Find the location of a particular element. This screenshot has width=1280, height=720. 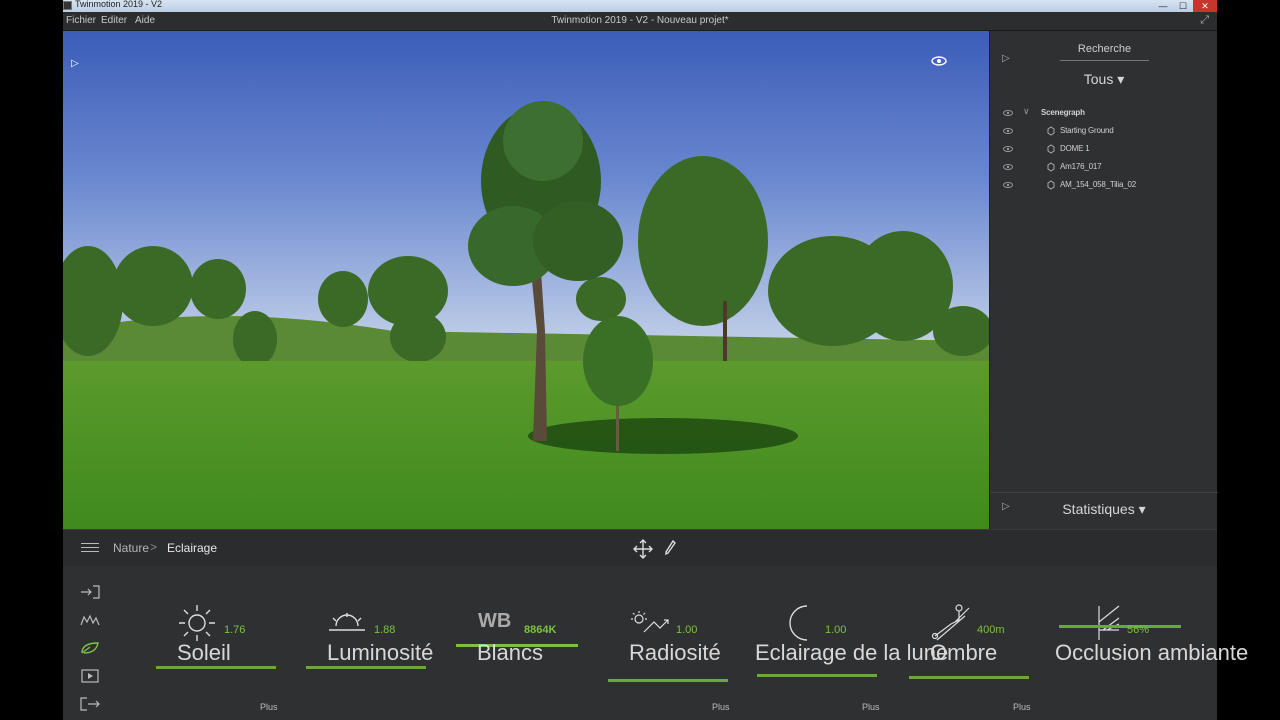

tree-row: AM_154_058_Tilia_02 is located at coordinates (1104, 186).